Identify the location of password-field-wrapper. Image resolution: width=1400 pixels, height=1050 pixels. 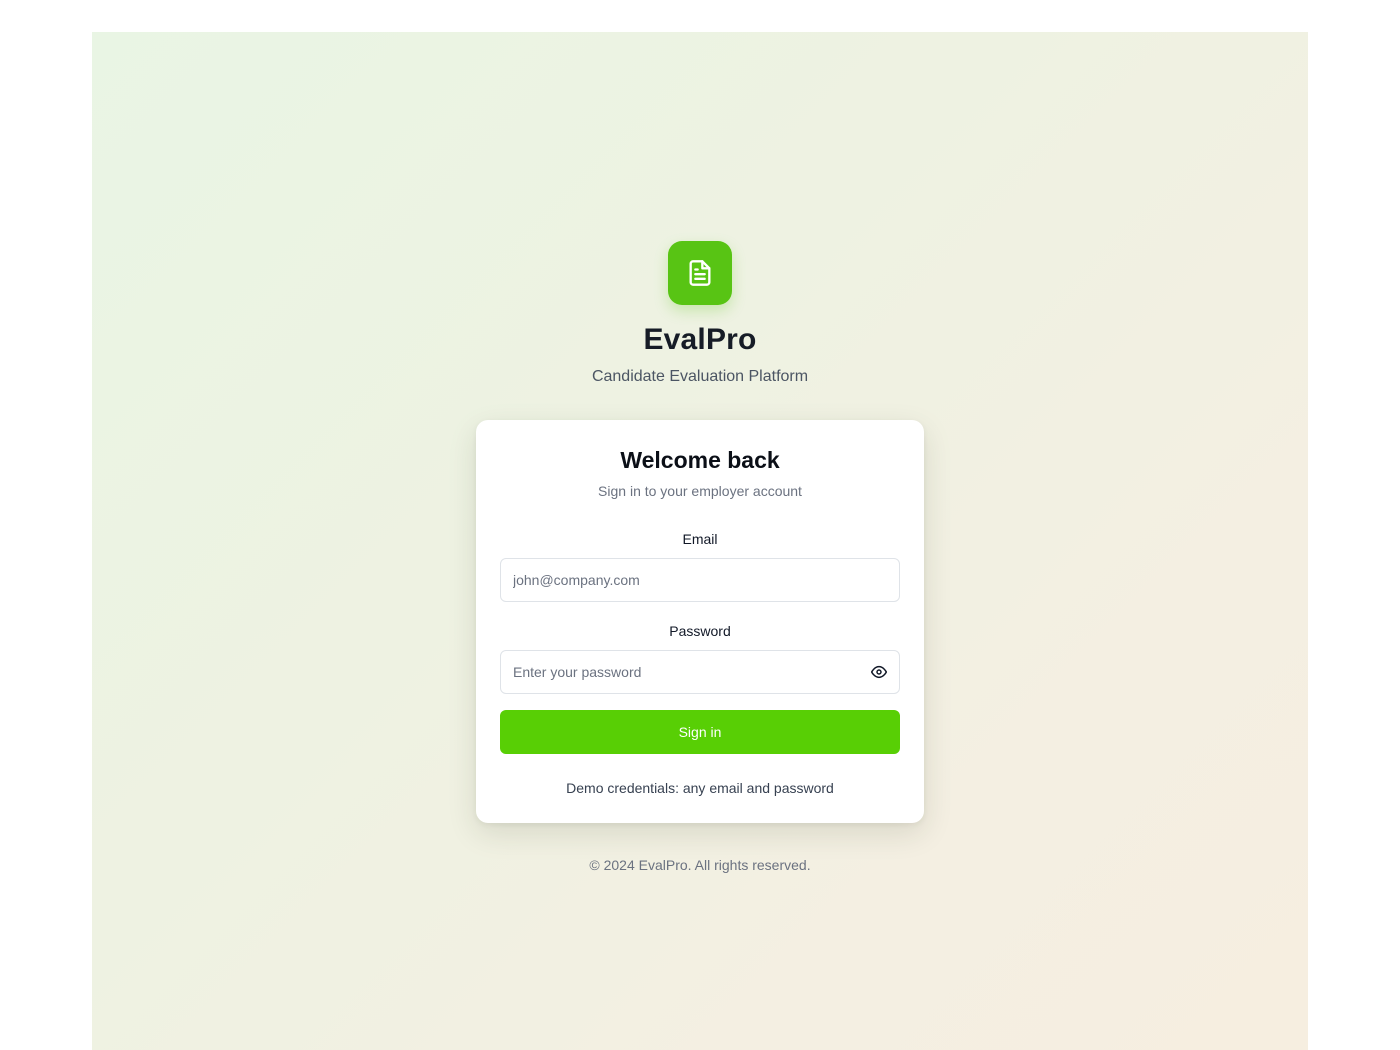
(700, 672).